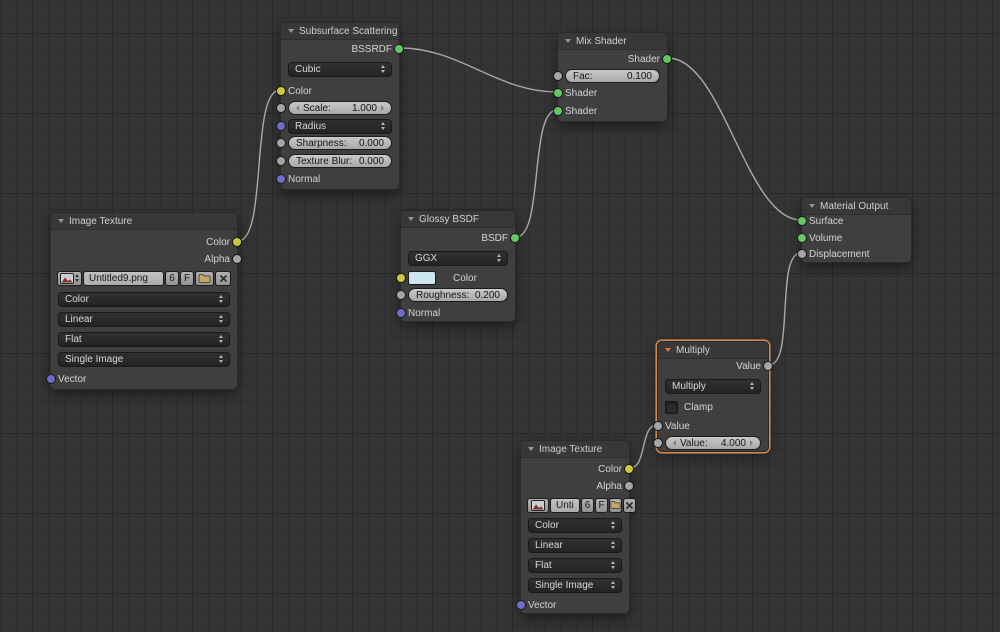 The height and width of the screenshot is (632, 1000). What do you see at coordinates (558, 93) in the screenshot?
I see `shader1-input-socket` at bounding box center [558, 93].